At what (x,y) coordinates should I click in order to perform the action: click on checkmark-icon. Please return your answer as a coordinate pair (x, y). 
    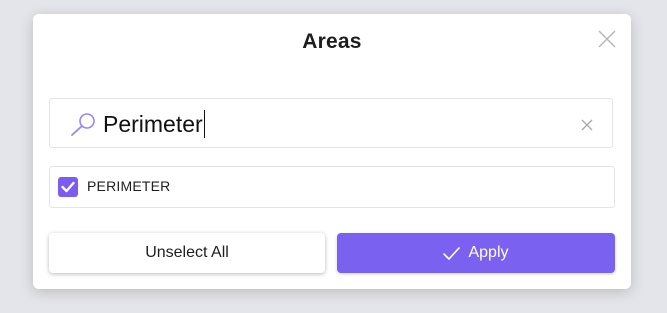
    Looking at the image, I should click on (68, 187).